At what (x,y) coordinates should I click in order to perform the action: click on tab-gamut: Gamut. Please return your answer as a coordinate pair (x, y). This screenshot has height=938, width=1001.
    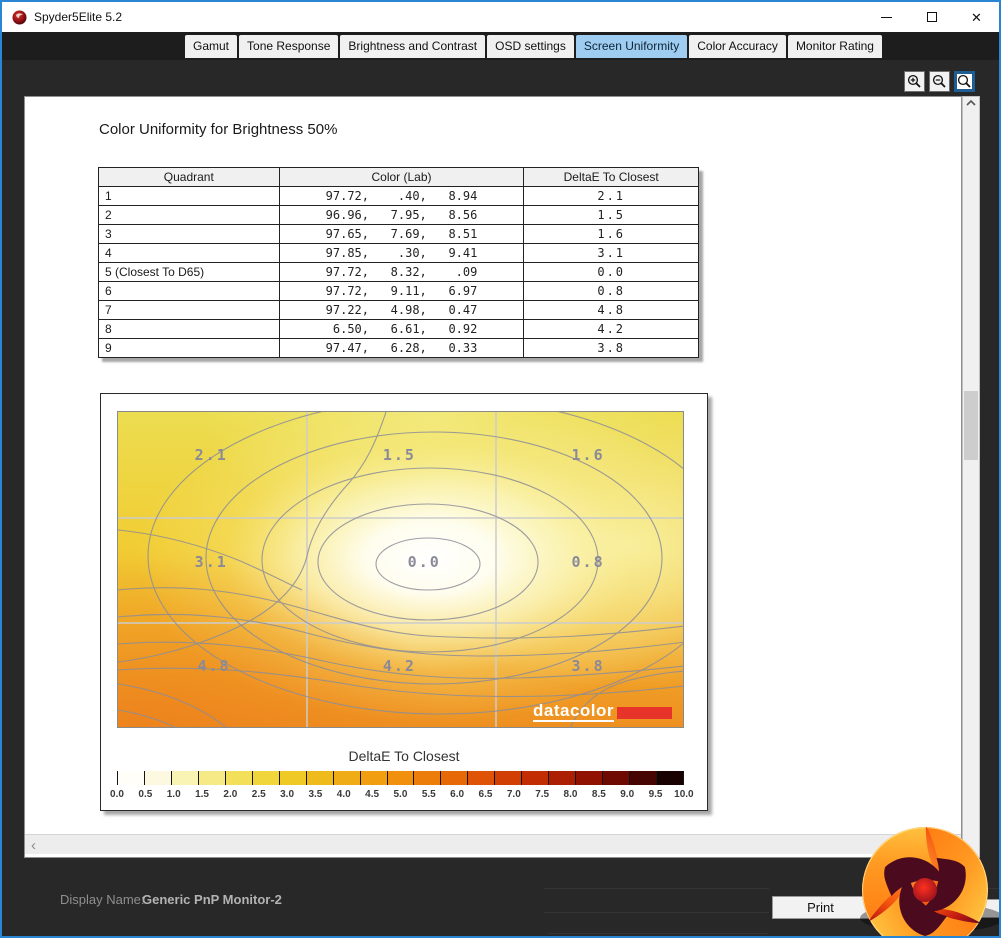
    Looking at the image, I should click on (211, 46).